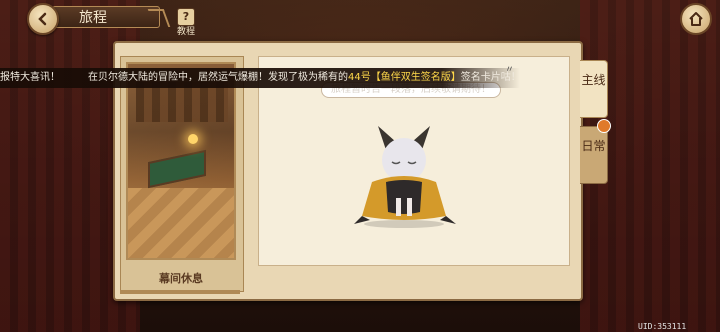 This screenshot has width=720, height=332. What do you see at coordinates (594, 89) in the screenshot?
I see `tab-main-story: 主线` at bounding box center [594, 89].